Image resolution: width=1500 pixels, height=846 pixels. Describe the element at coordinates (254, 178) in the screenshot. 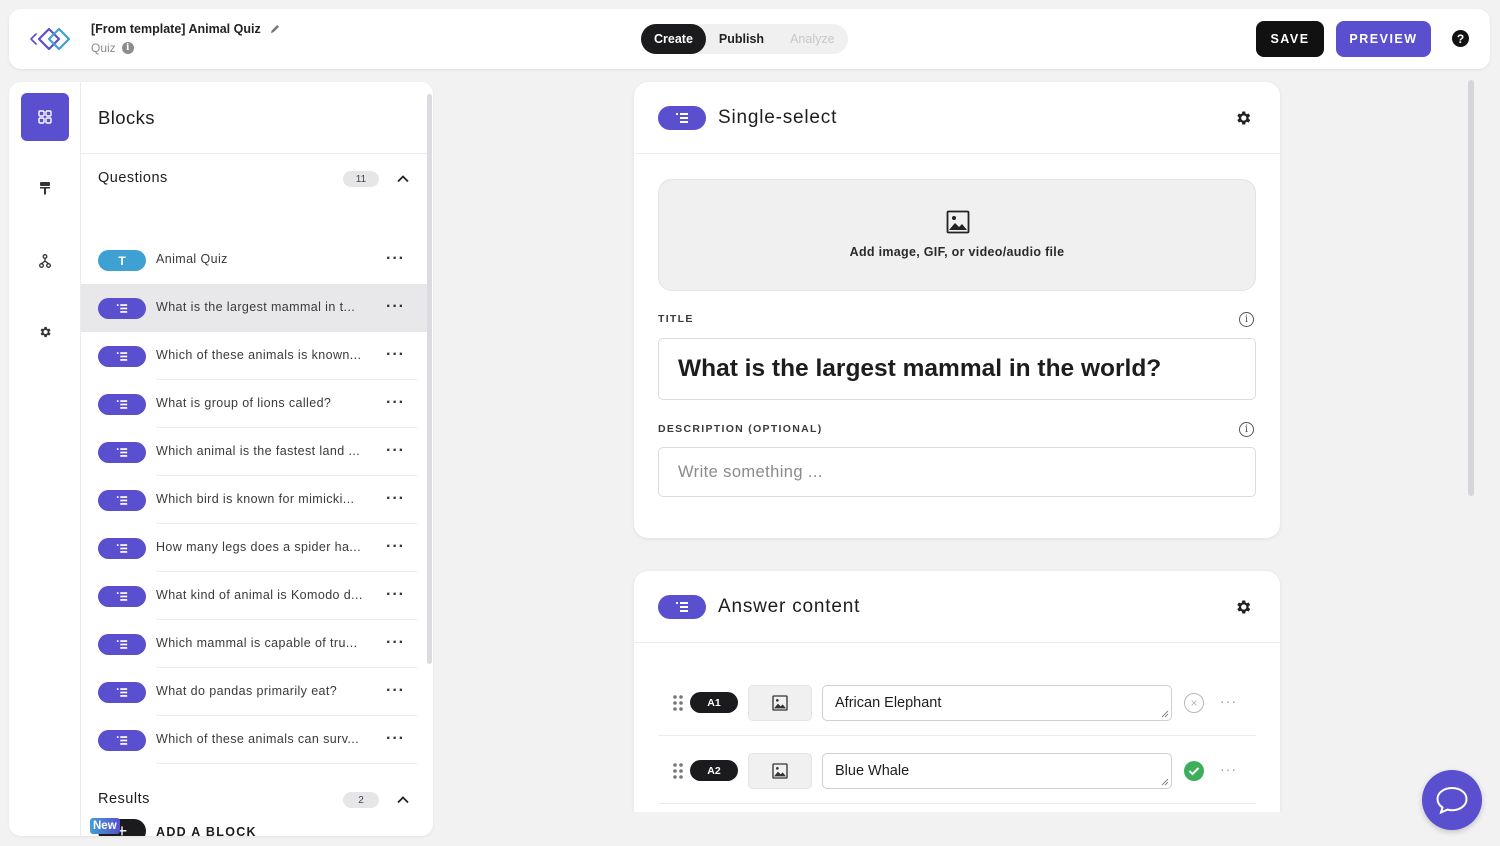

I see `questions-section-header: Questions 11` at that location.